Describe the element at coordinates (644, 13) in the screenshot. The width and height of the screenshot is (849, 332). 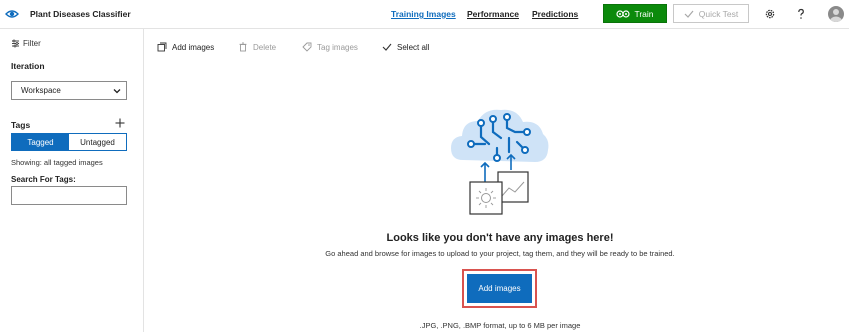
I see `train-label: Train` at that location.